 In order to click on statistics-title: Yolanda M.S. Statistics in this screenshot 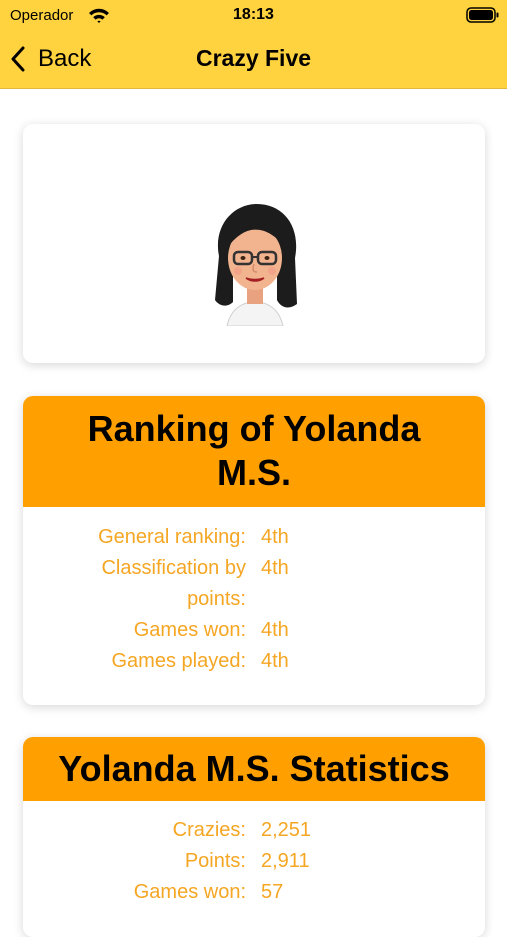, I will do `click(254, 768)`.